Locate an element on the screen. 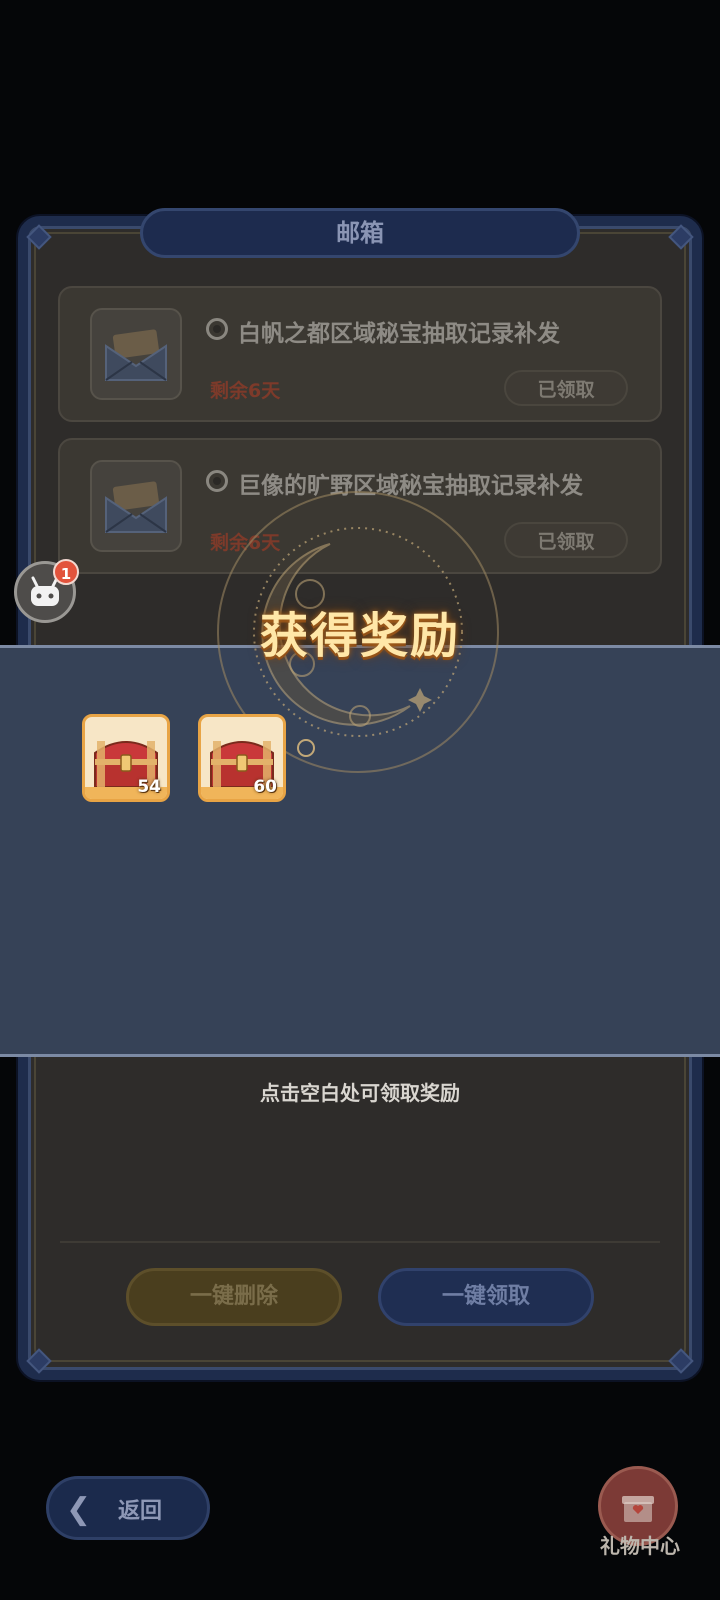 The height and width of the screenshot is (1600, 720). mailbox-title: 邮箱 is located at coordinates (360, 233).